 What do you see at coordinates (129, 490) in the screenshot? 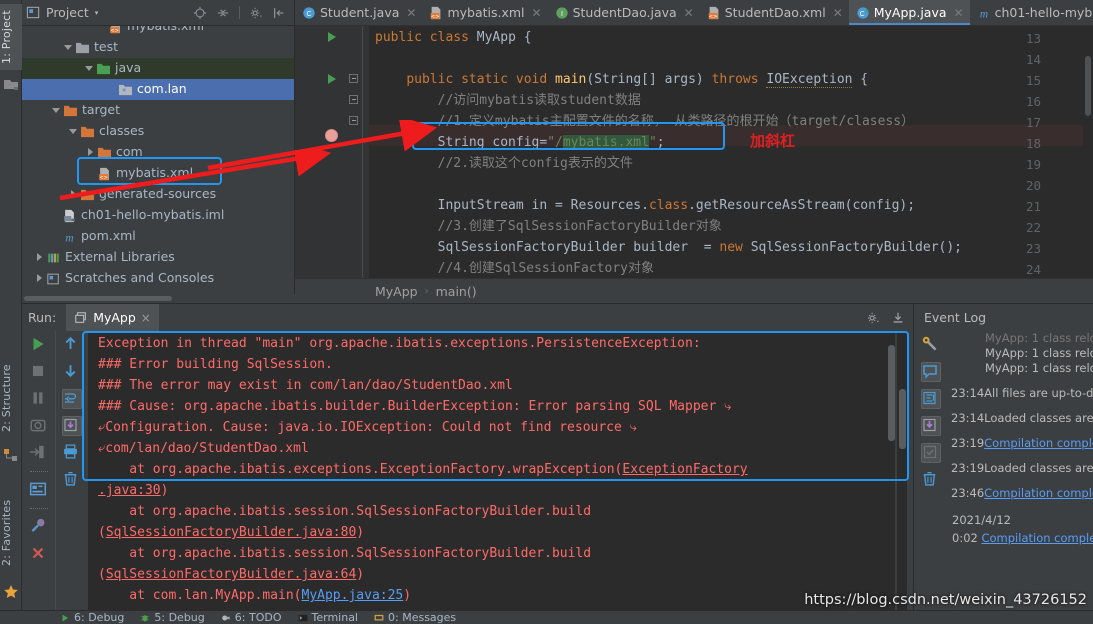
I see `stacktrace-link: .java:30` at bounding box center [129, 490].